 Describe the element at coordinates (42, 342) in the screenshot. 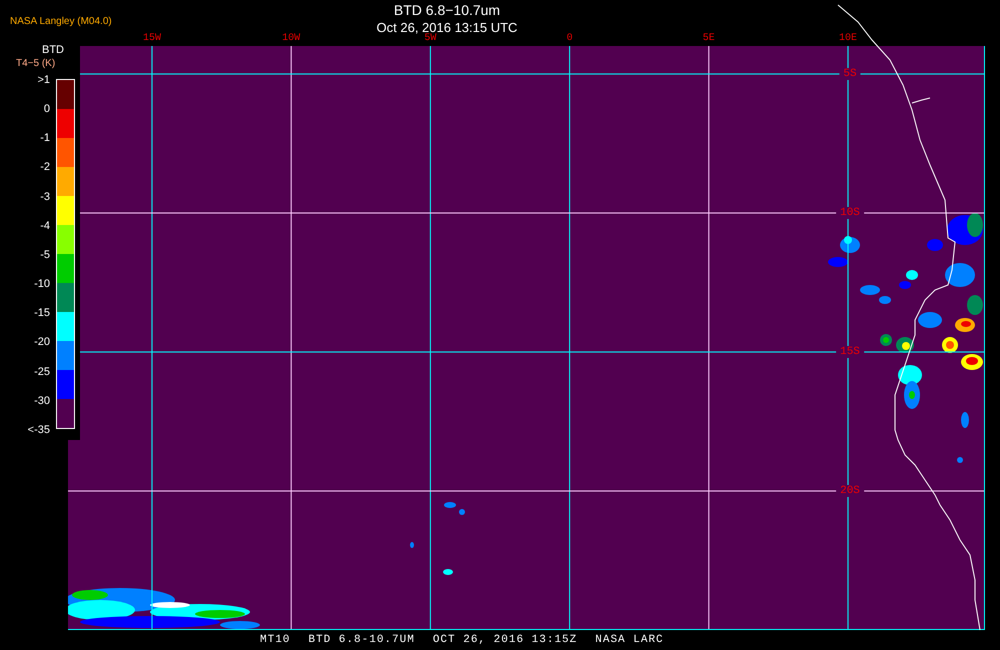

I see `legend-label: -20` at that location.